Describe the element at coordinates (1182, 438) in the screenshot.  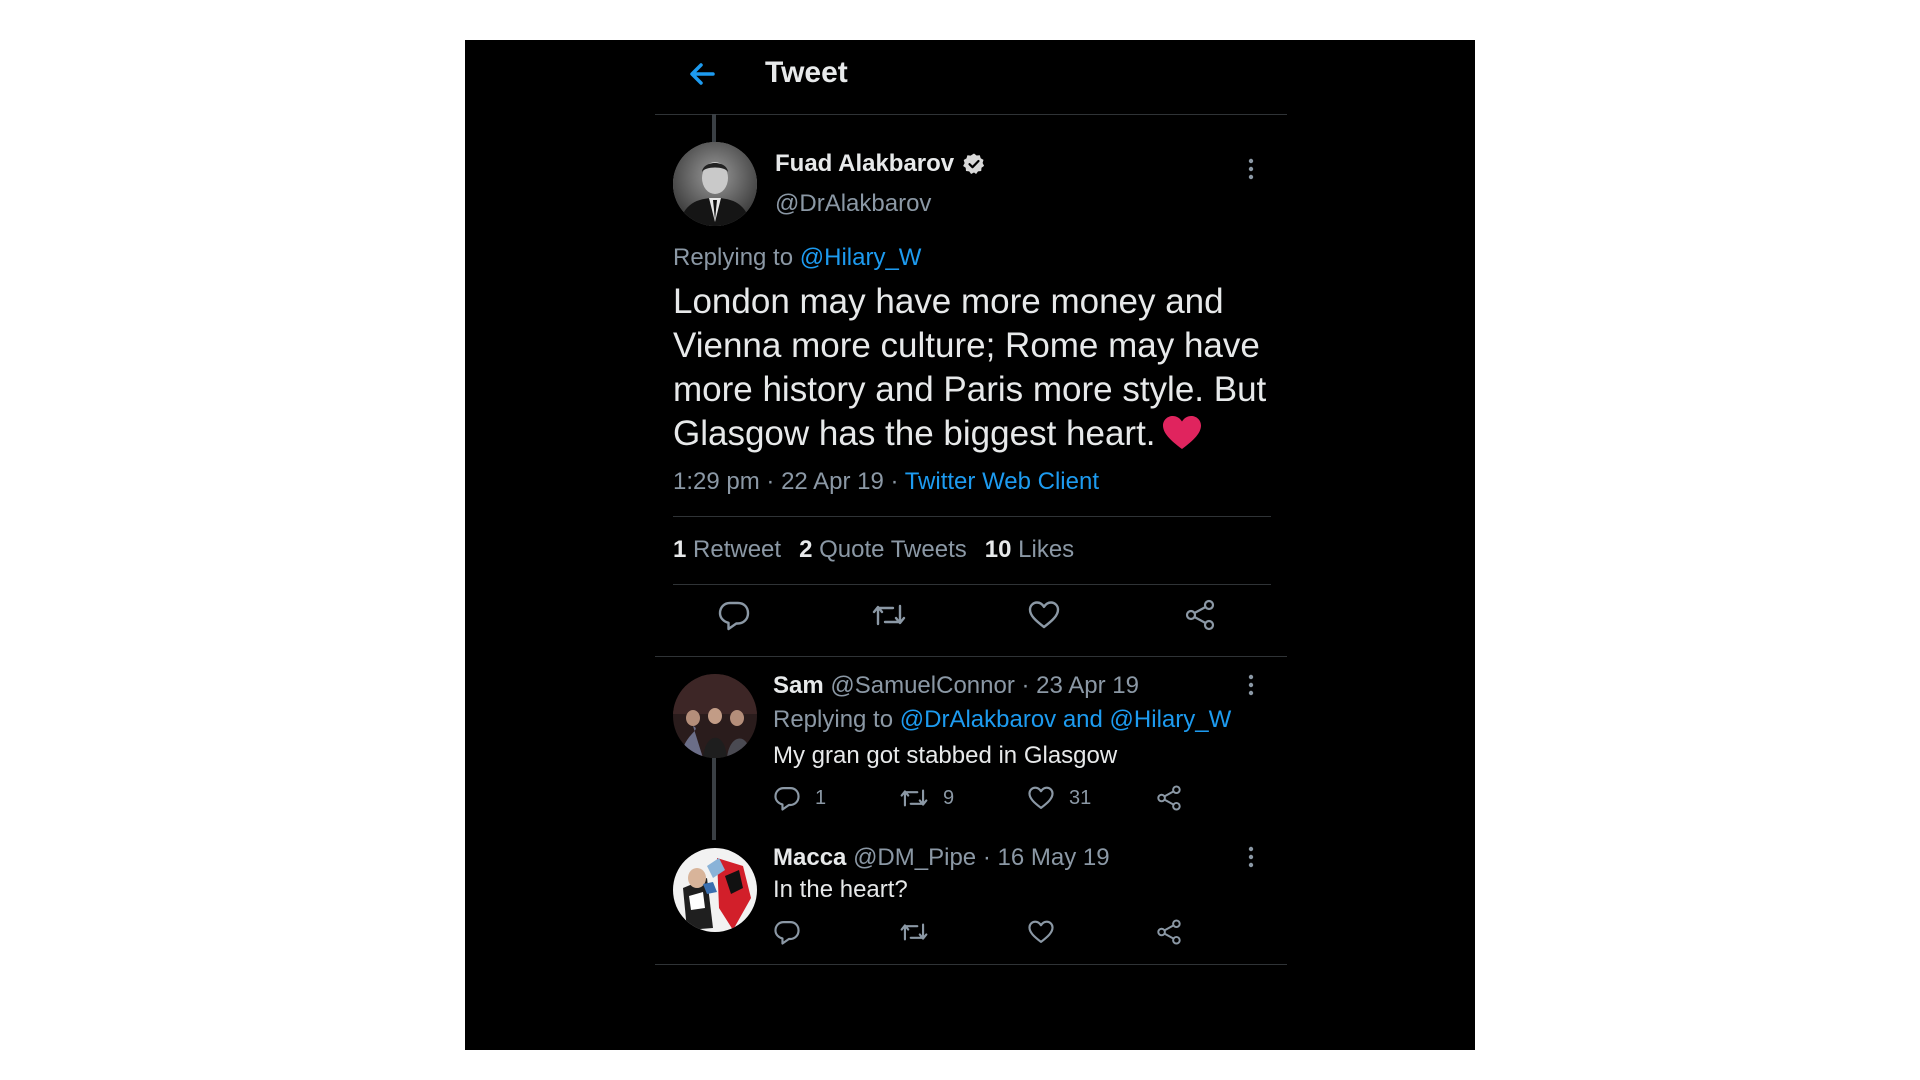
I see `red-heart-emoji` at that location.